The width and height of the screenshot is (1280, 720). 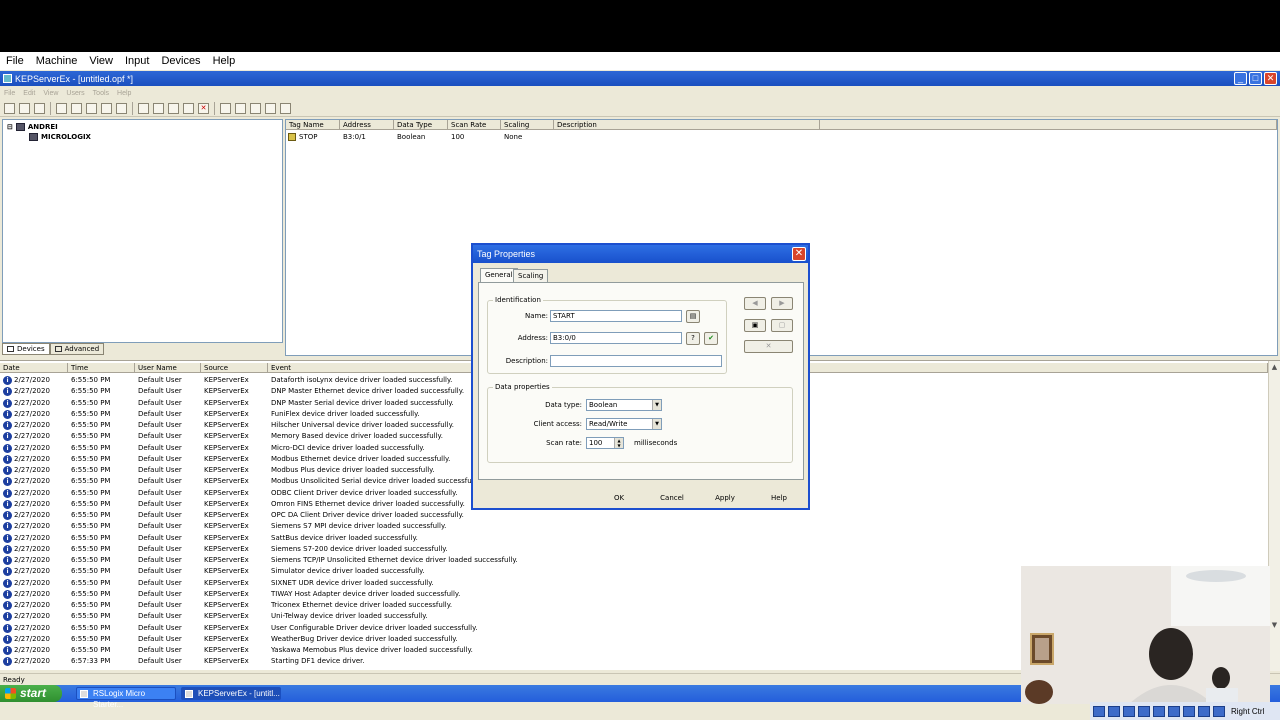 What do you see at coordinates (619, 498) in the screenshot?
I see `ok-button: OK` at bounding box center [619, 498].